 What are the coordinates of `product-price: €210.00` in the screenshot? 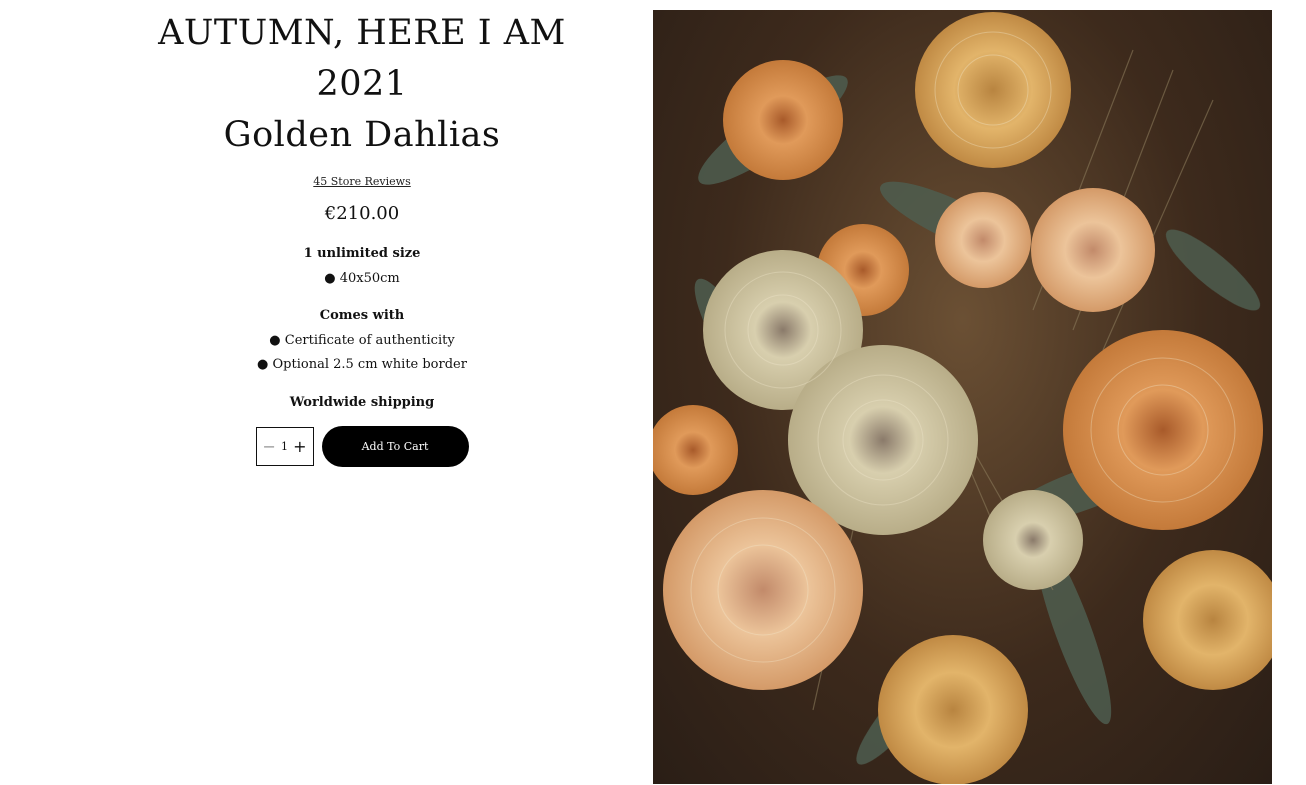 It's located at (362, 213).